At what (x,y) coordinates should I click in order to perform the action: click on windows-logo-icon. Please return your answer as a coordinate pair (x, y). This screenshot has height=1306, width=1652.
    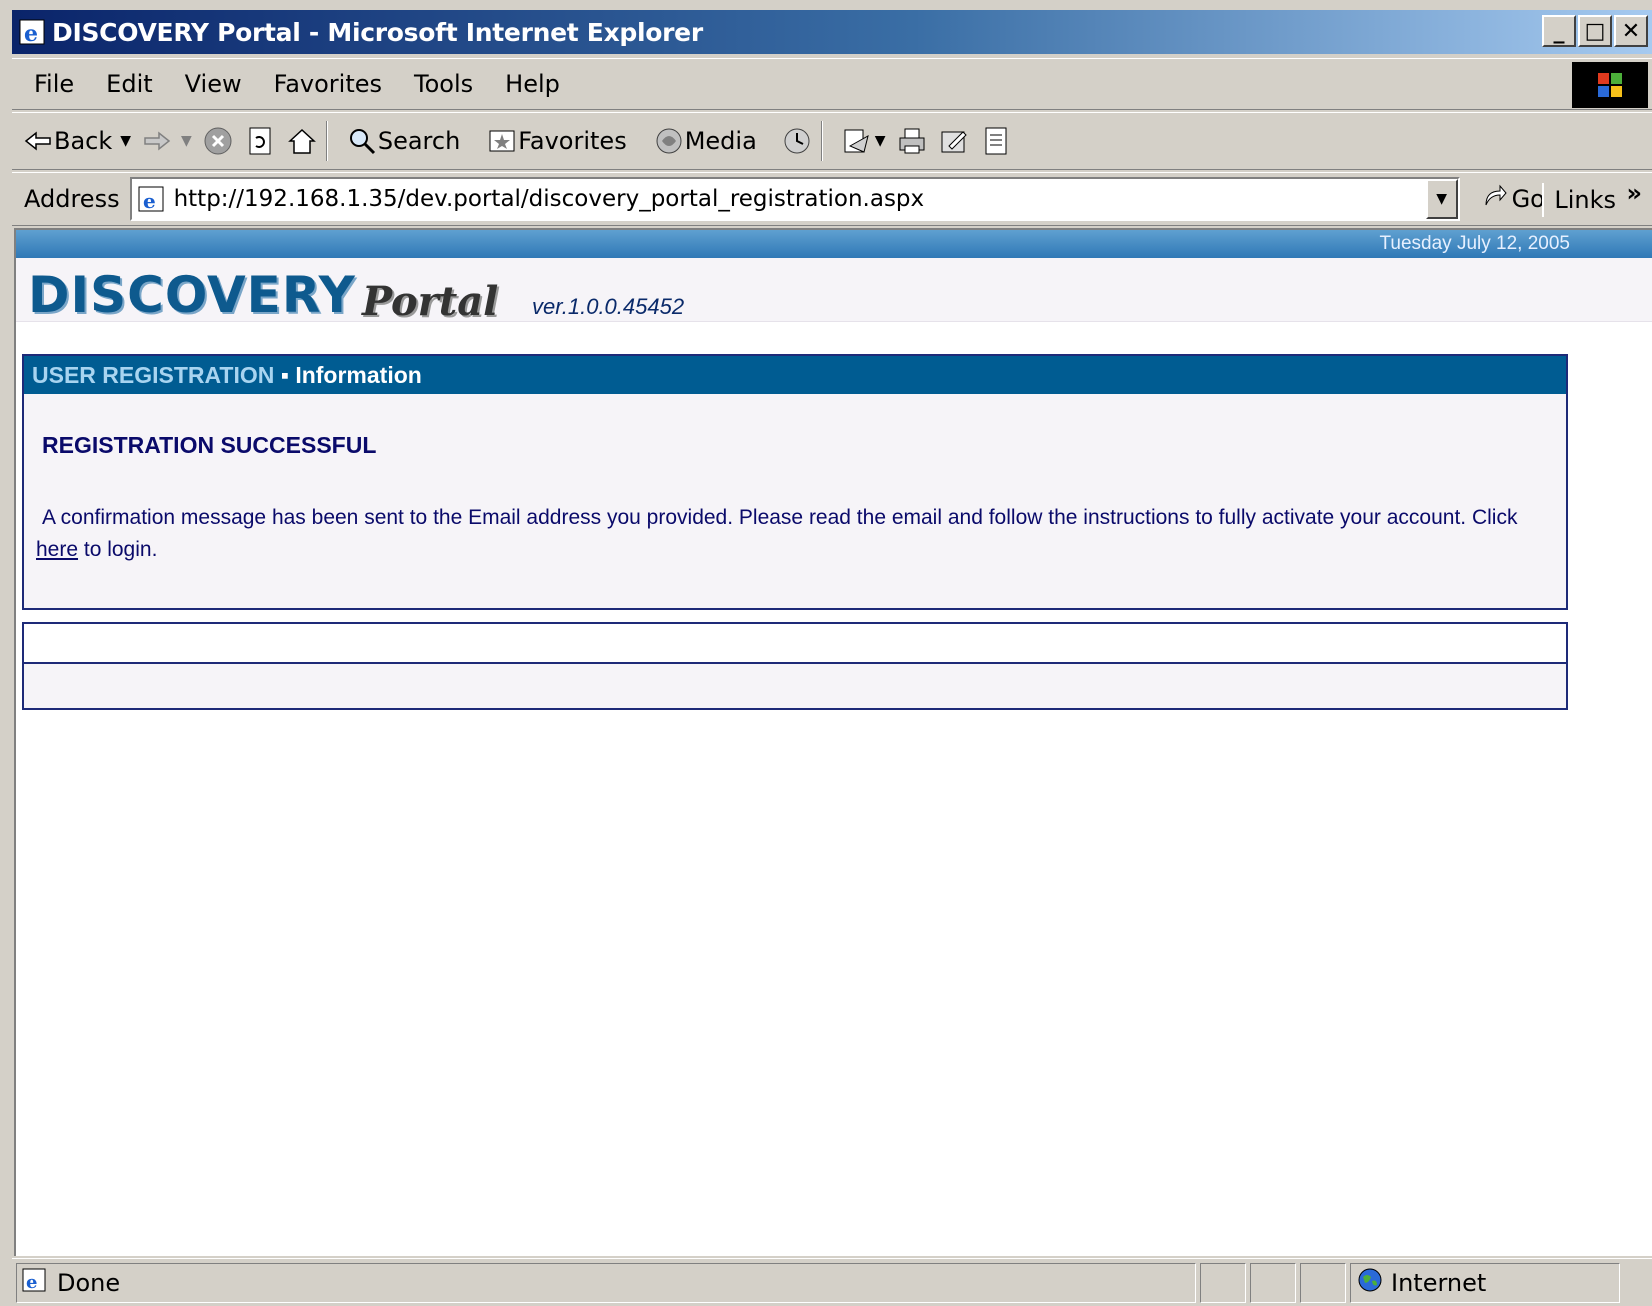
    Looking at the image, I should click on (1610, 85).